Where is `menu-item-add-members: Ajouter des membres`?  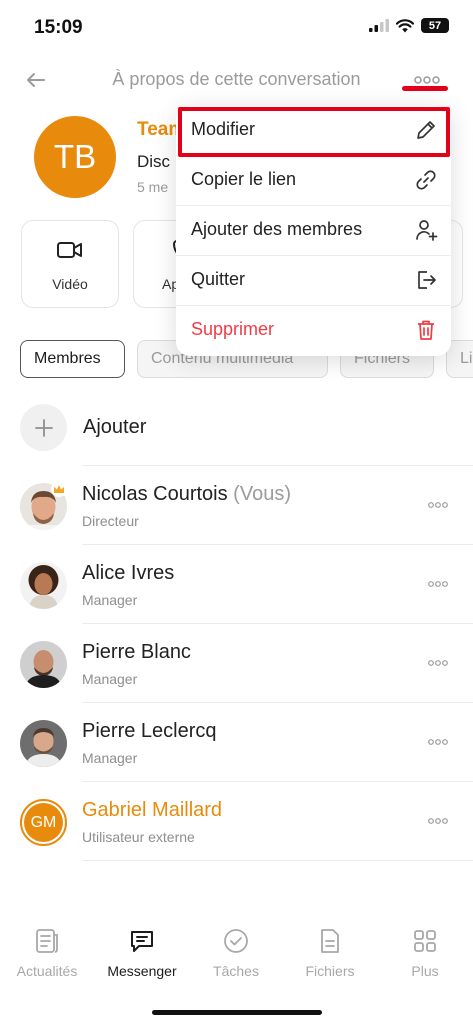 menu-item-add-members: Ajouter des membres is located at coordinates (313, 231).